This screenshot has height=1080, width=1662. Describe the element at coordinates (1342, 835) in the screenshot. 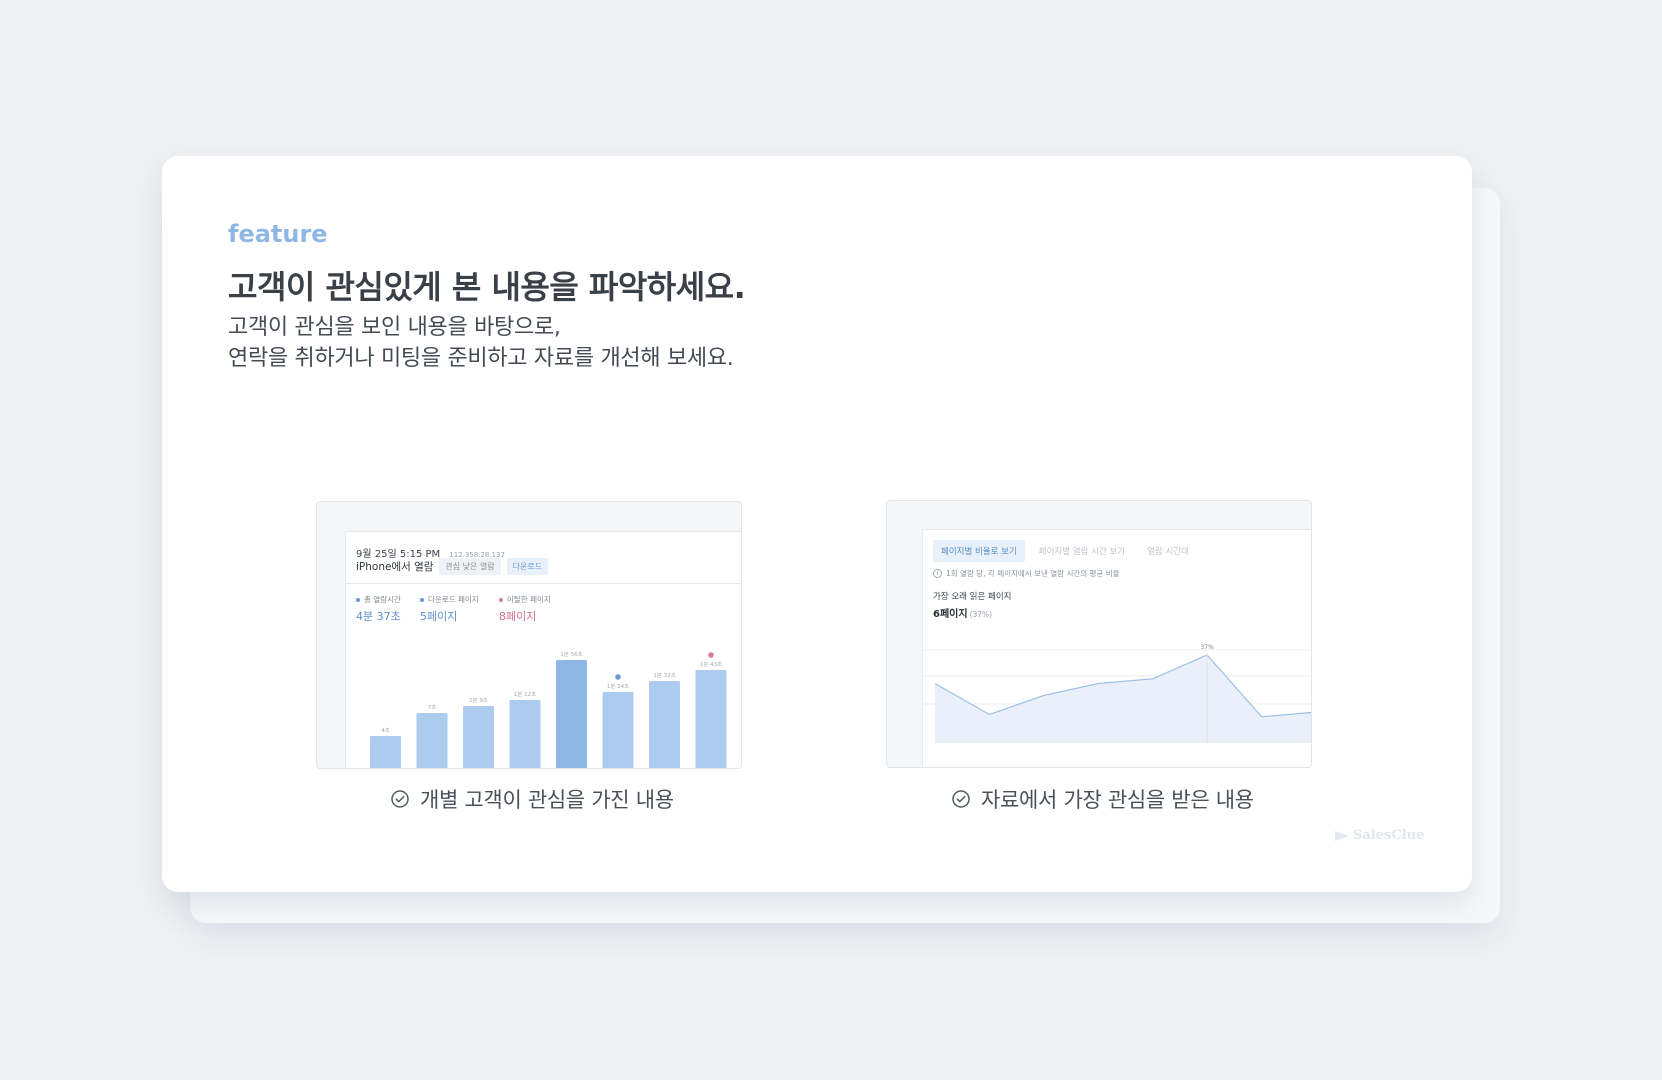

I see `logo-icon` at that location.